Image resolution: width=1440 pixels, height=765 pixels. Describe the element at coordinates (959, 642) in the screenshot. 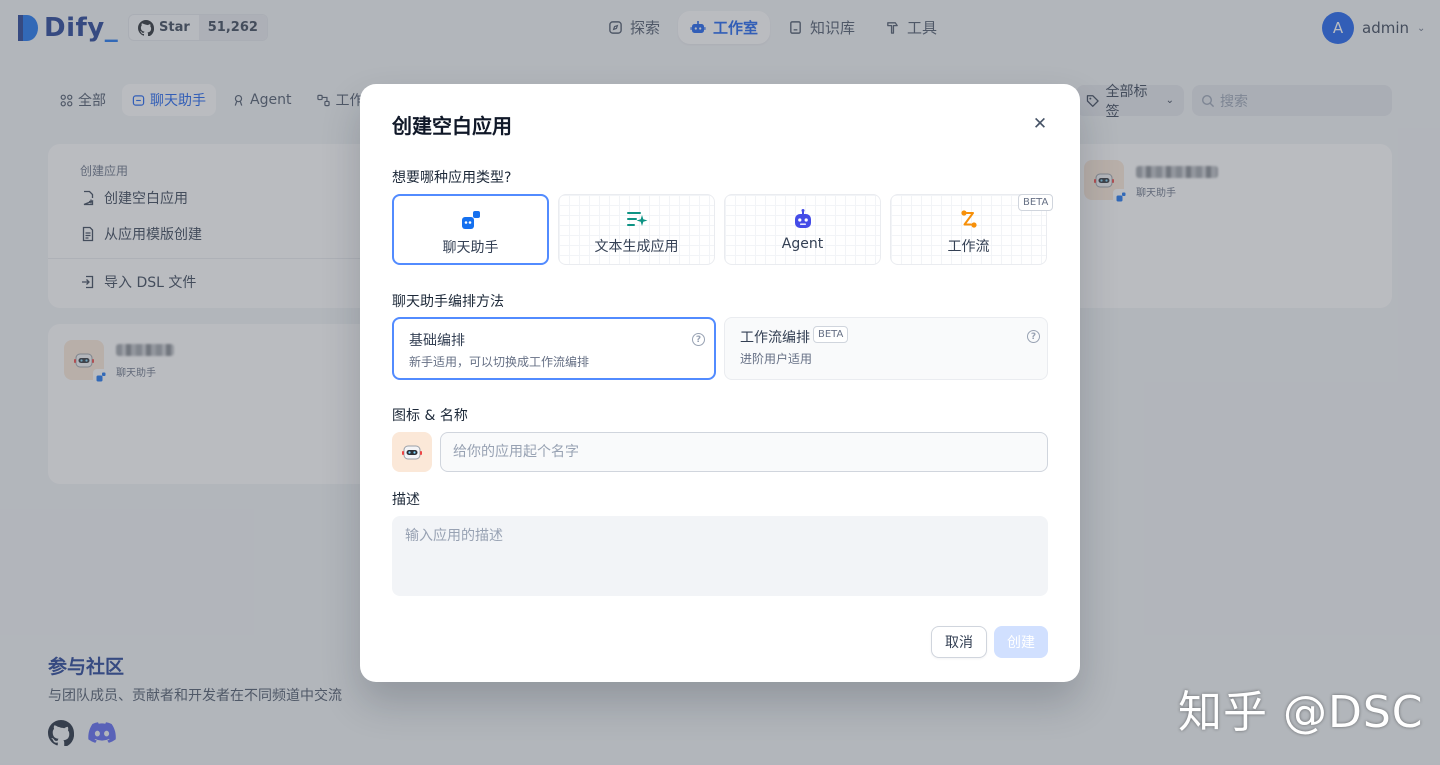

I see `cancel-button: 取消` at that location.